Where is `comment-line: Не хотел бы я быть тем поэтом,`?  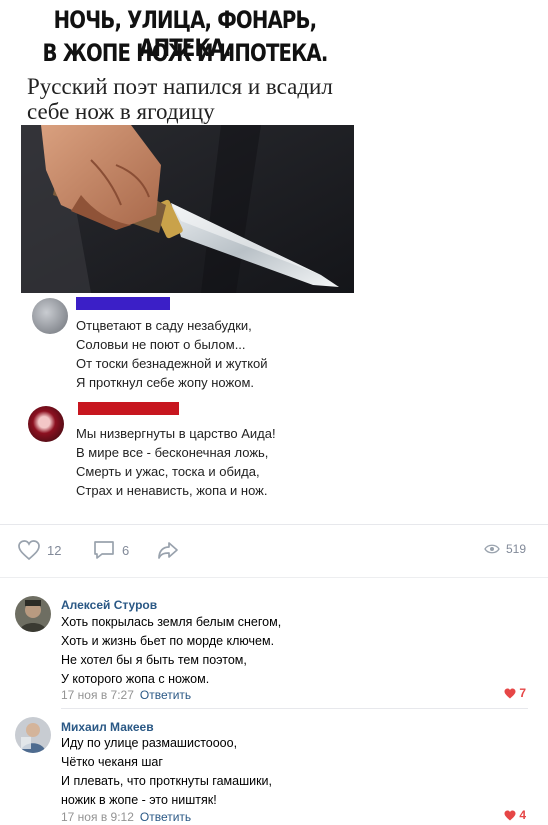 comment-line: Не хотел бы я быть тем поэтом, is located at coordinates (154, 660).